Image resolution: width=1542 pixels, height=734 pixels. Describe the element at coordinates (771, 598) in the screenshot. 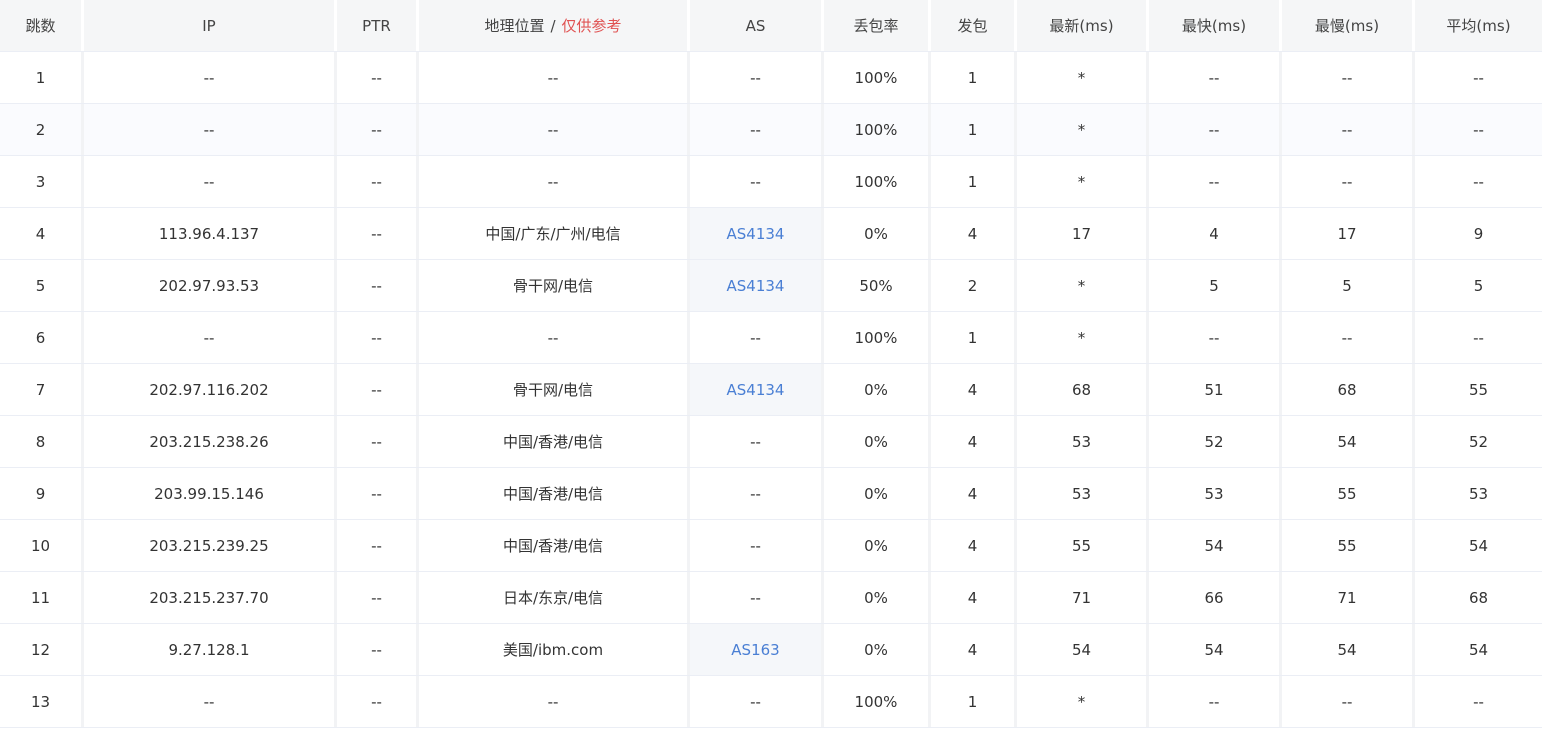

I see `table-row: 11 203.215.237.70 -- 日本/东京/电信 -- 0% 4 71 66 71 68` at that location.